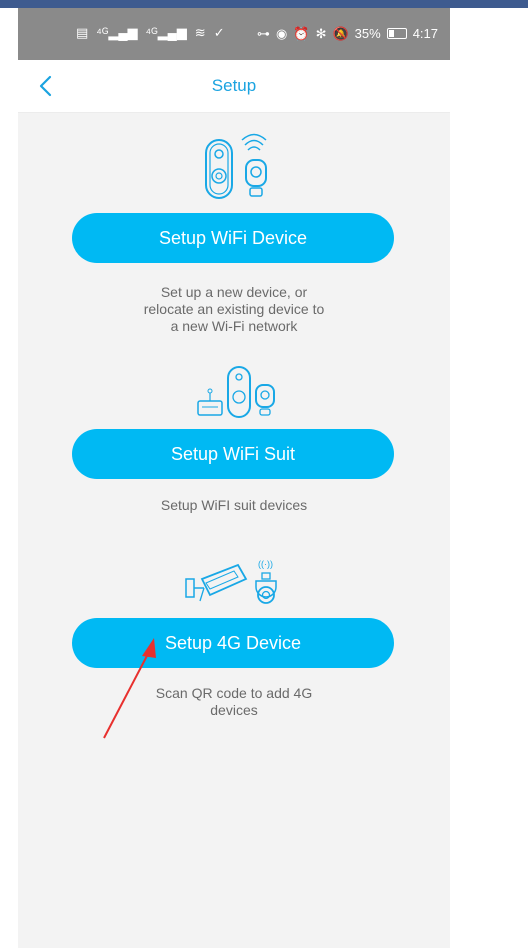  Describe the element at coordinates (233, 238) in the screenshot. I see `setup-wifi-device-button: Setup WiFi Device` at that location.